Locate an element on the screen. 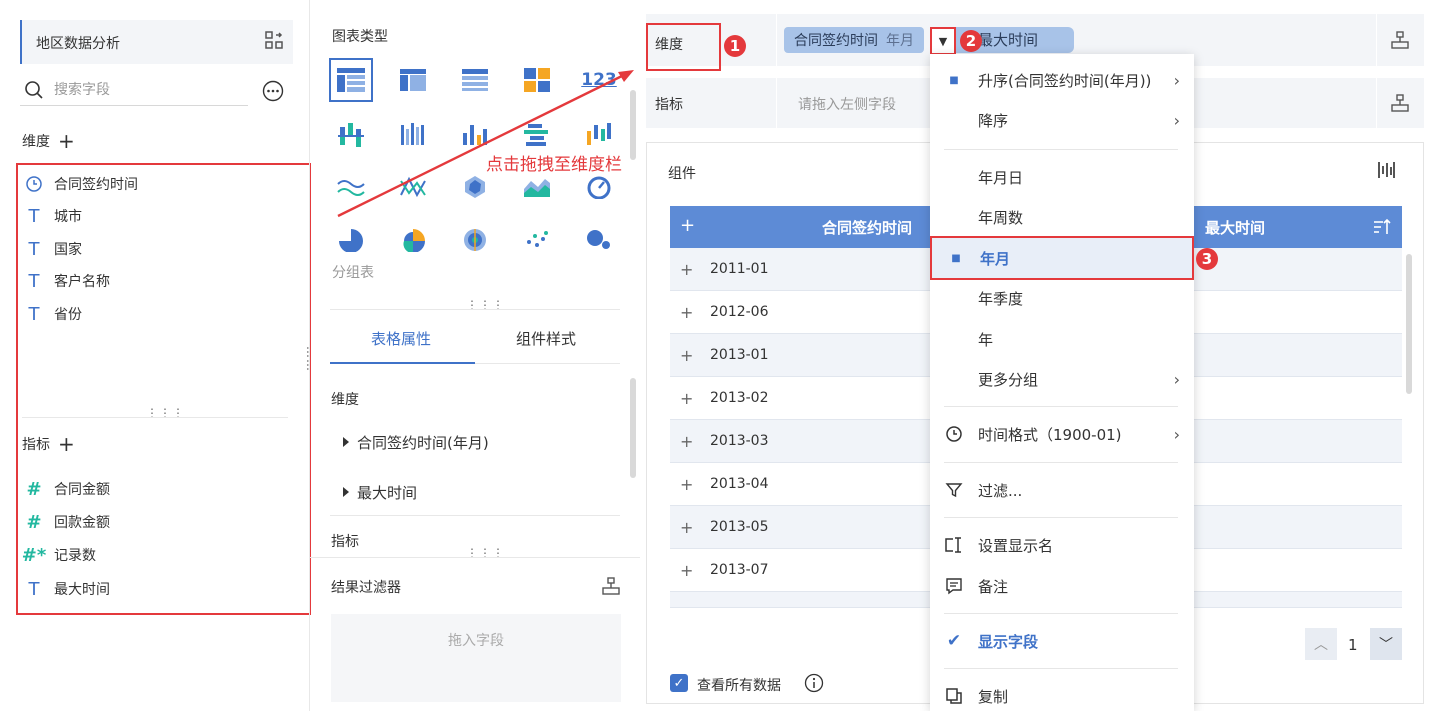  prop-indicator-label: 指标 is located at coordinates (345, 542).